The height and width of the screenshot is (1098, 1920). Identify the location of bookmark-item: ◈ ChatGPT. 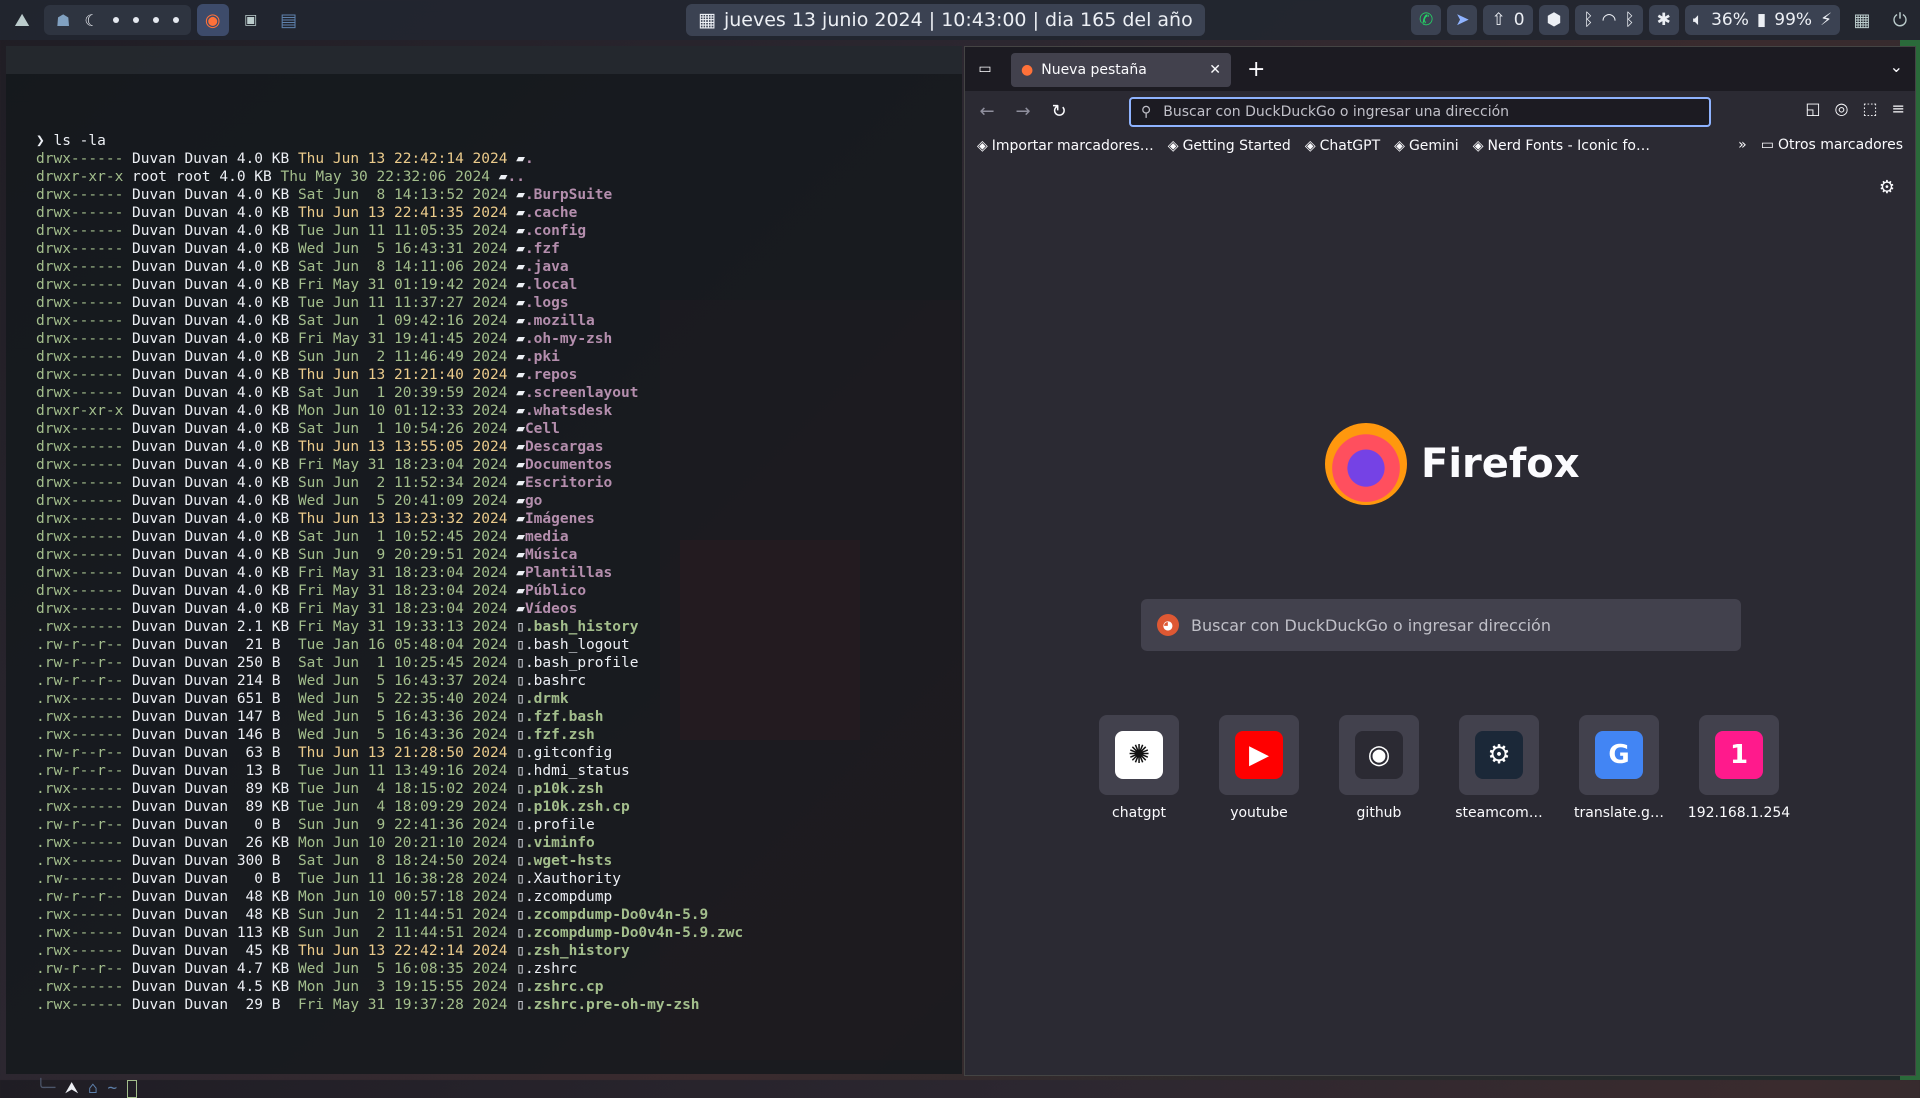
(1342, 146).